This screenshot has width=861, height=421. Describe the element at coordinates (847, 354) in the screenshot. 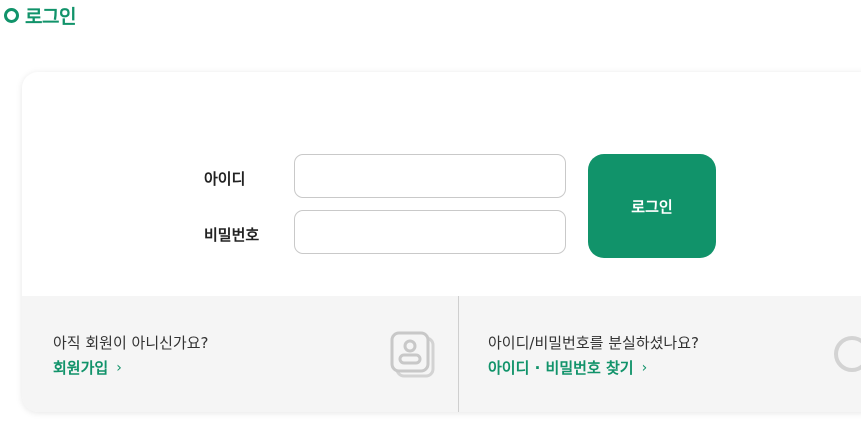

I see `search-icon` at that location.